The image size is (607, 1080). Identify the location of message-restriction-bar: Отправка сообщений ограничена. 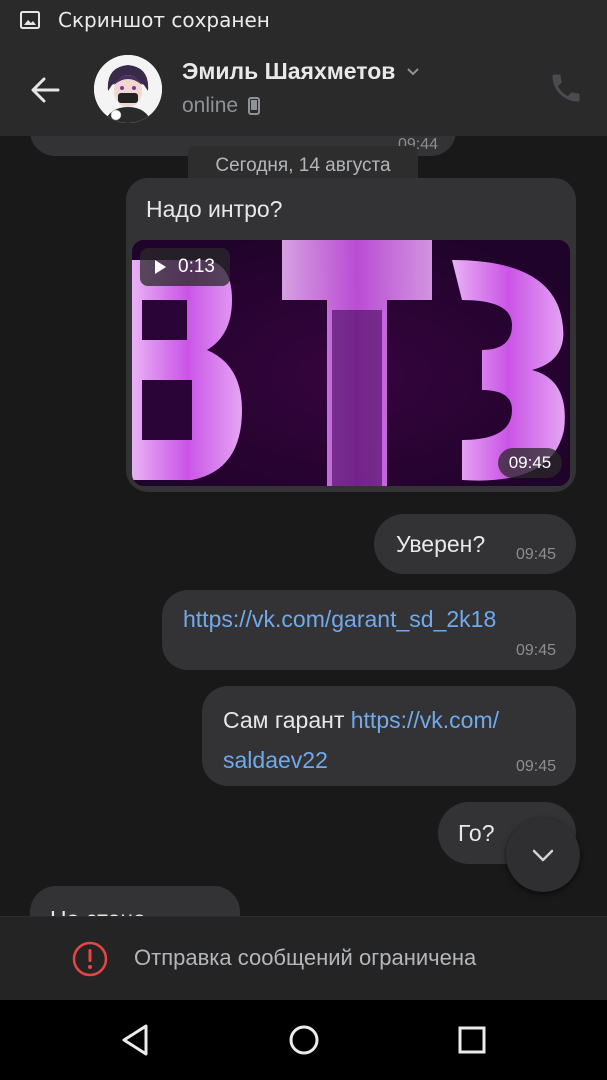
(303, 958).